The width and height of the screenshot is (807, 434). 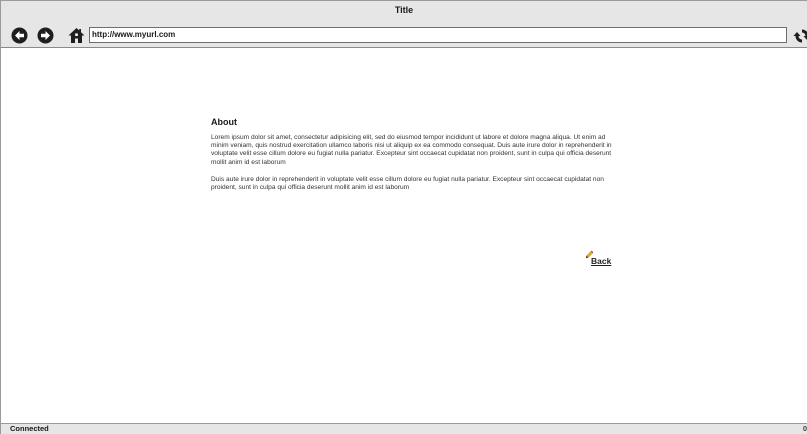 I want to click on back-link-label: Back, so click(x=601, y=261).